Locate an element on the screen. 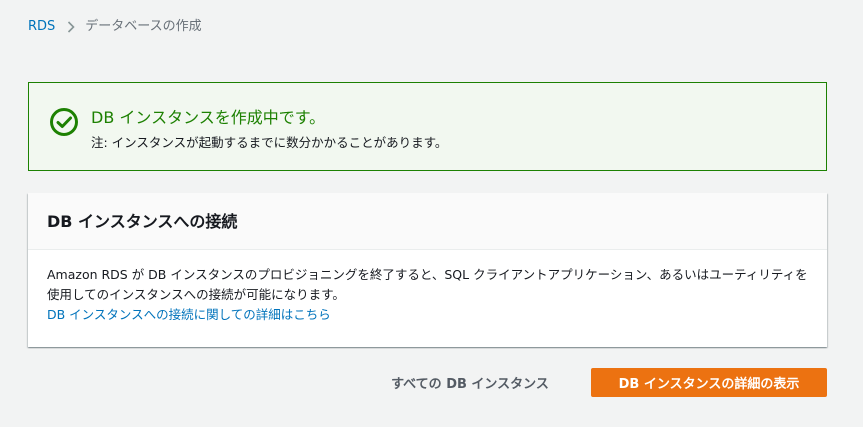  panel-header: DB インスタンスへの接続 is located at coordinates (427, 221).